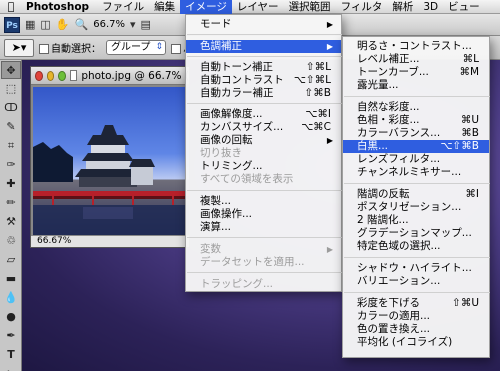  Describe the element at coordinates (11, 368) in the screenshot. I see `path-select-tool-icon: ➤` at that location.